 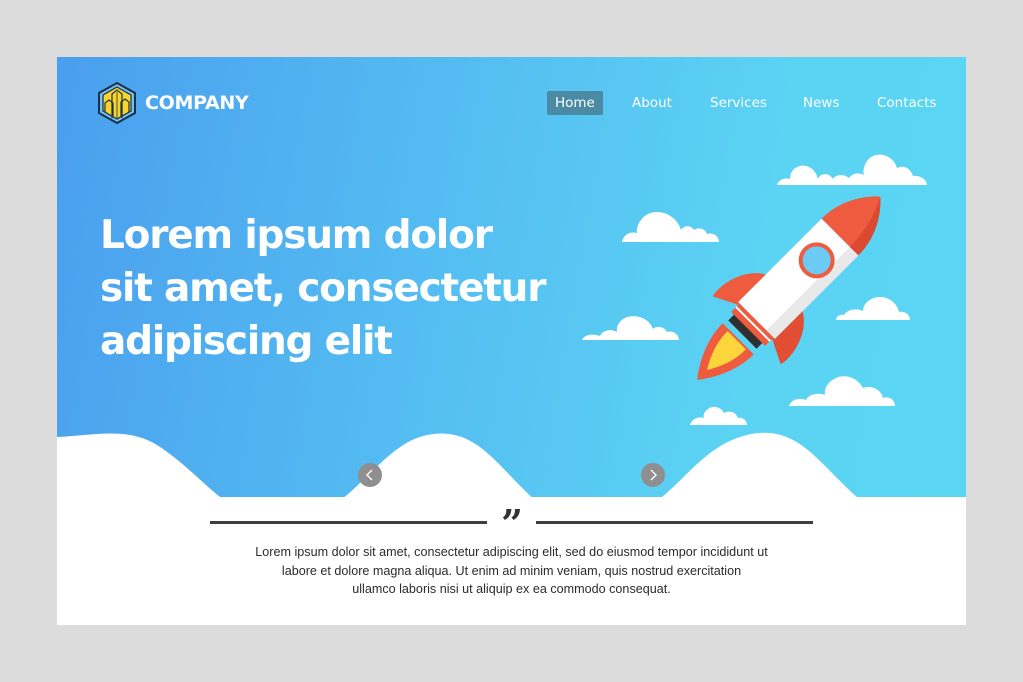 I want to click on slider-prev-button, so click(x=370, y=475).